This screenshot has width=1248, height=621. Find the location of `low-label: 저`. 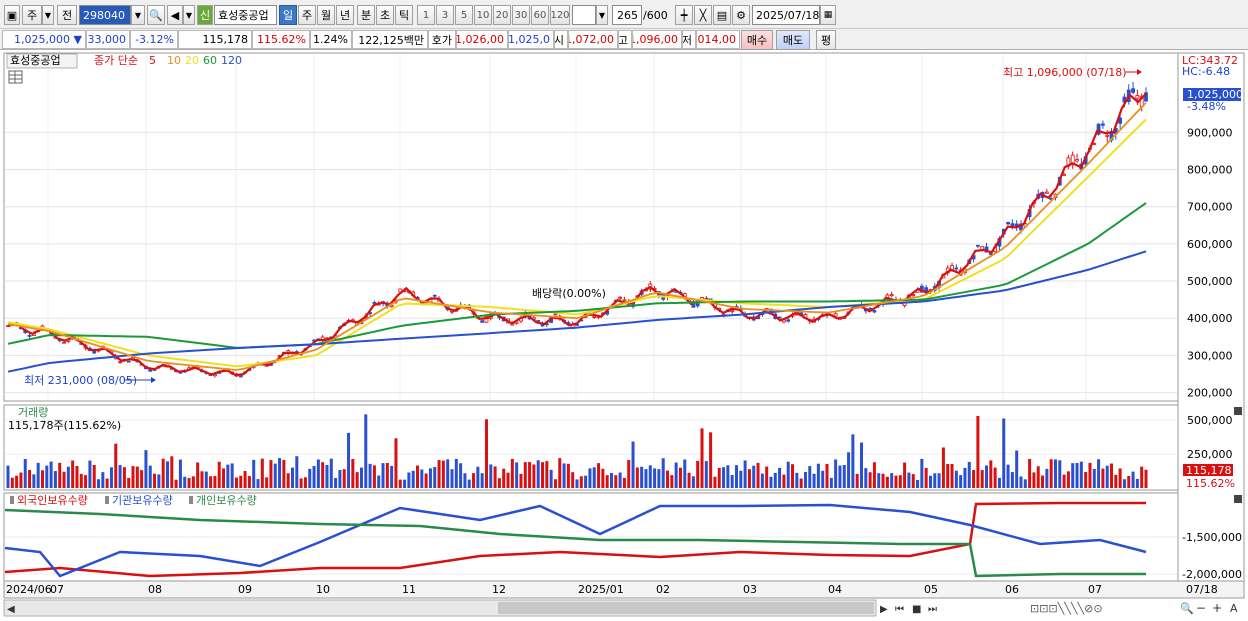

low-label: 저 is located at coordinates (689, 39).